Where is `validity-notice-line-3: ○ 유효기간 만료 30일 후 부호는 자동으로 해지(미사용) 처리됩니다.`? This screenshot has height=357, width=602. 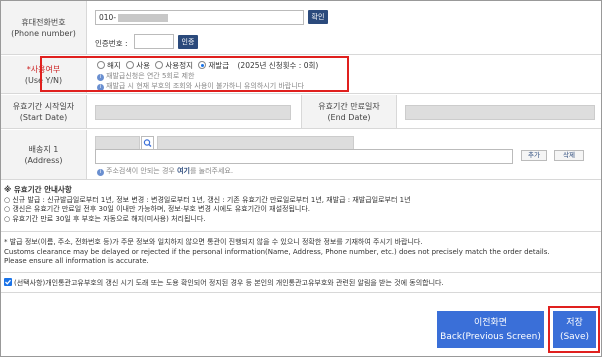 validity-notice-line-3: ○ 유효기간 만료 30일 후 부호는 자동으로 해지(미사용) 처리됩니다. is located at coordinates (105, 218).